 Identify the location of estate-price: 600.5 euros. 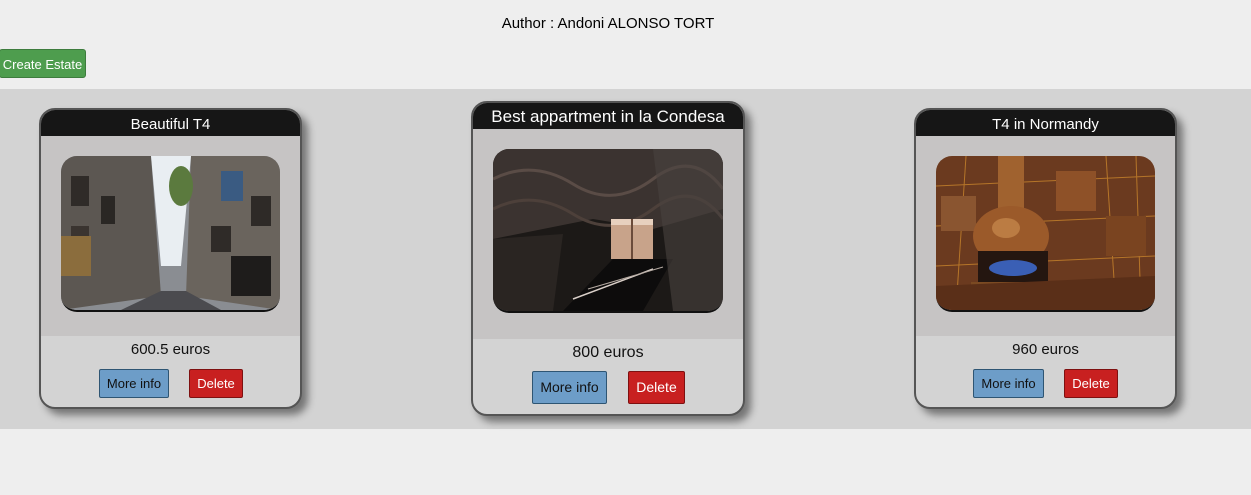
(170, 349).